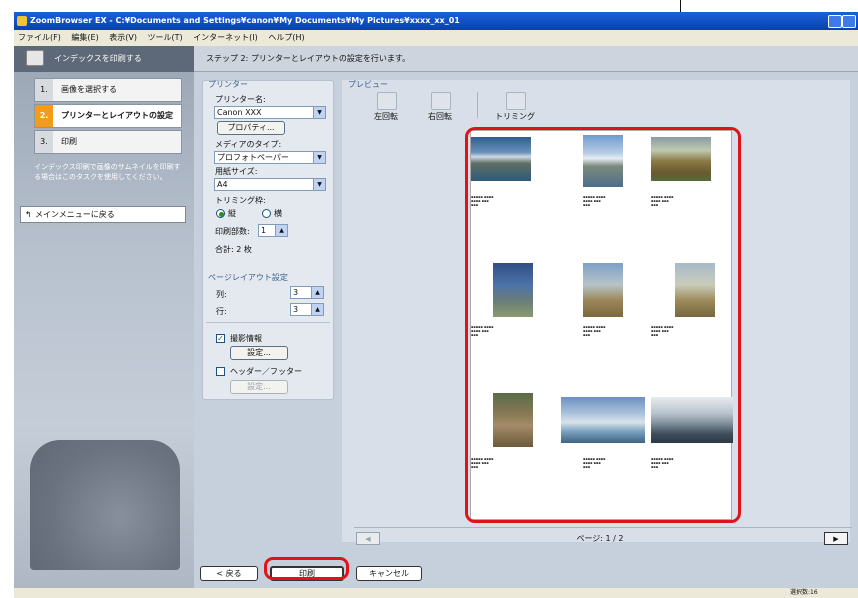 The image size is (858, 598). I want to click on media-type-value: プロフォトペーパー, so click(253, 157).